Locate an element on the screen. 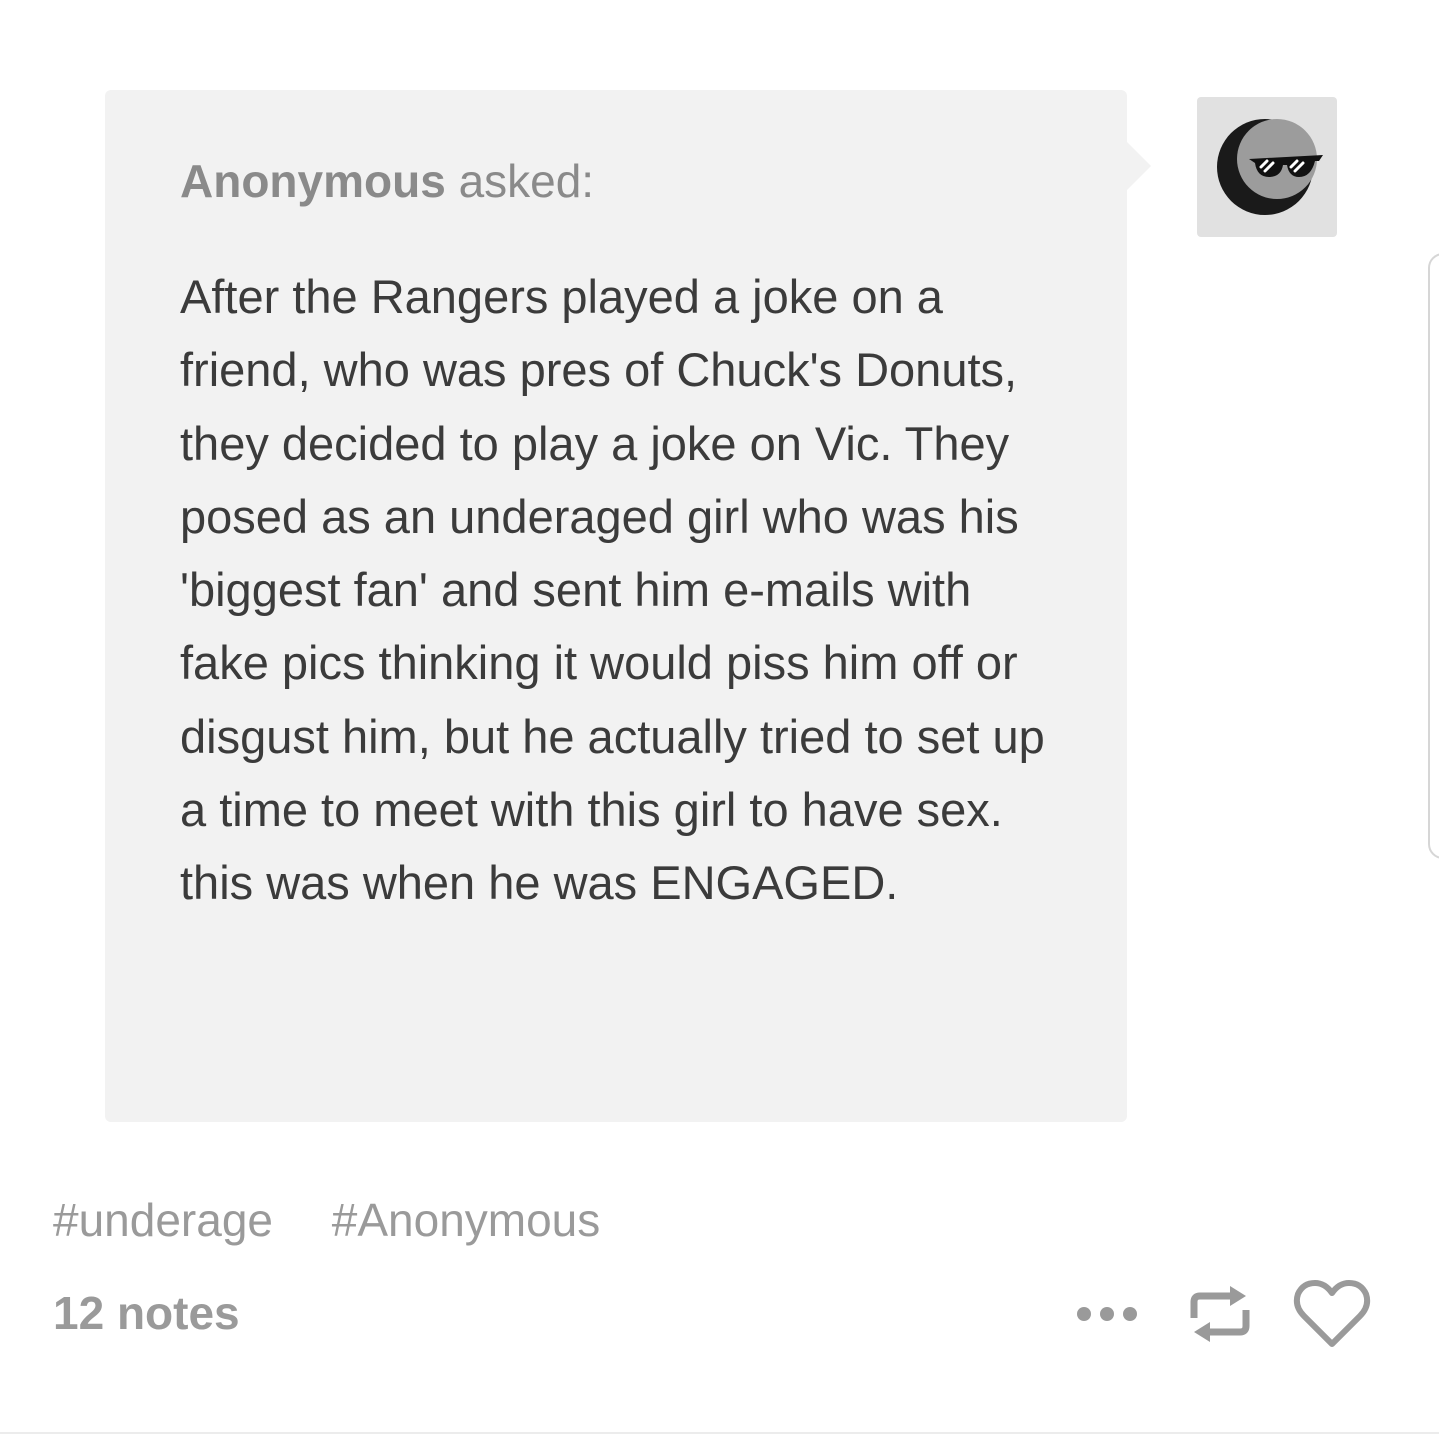 This screenshot has width=1439, height=1439. reblog-button is located at coordinates (1220, 1314).